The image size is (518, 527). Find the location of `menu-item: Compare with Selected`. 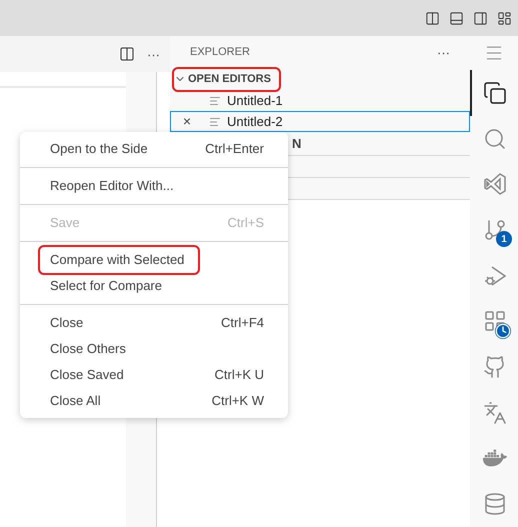

menu-item: Compare with Selected is located at coordinates (119, 260).